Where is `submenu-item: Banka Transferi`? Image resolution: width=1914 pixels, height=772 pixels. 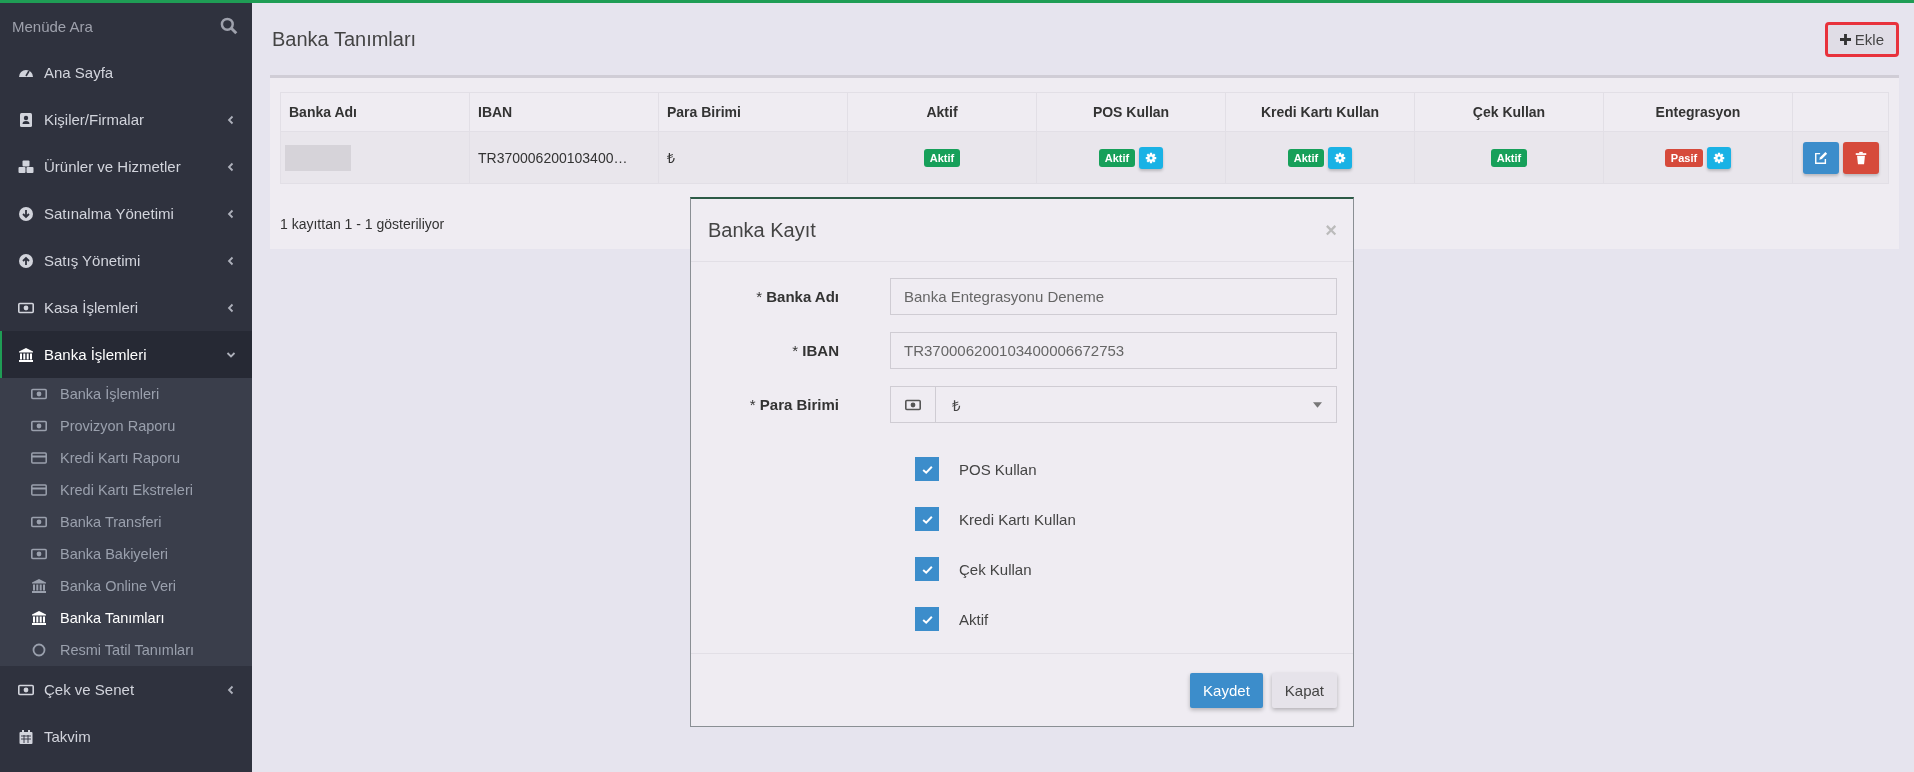
submenu-item: Banka Transferi is located at coordinates (126, 522).